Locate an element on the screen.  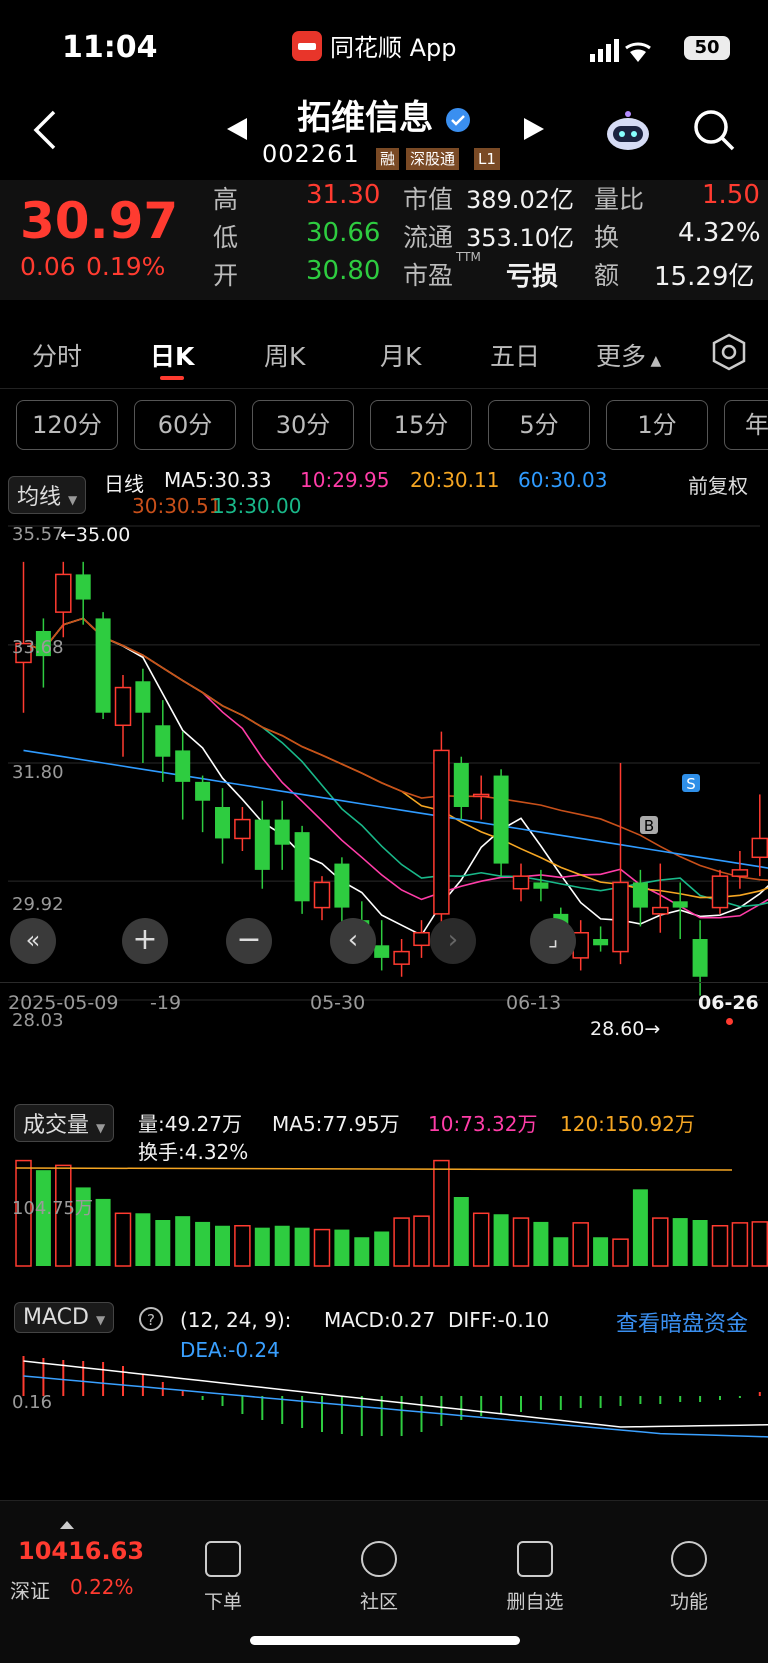
tf-60min: 60分 is located at coordinates (185, 425).